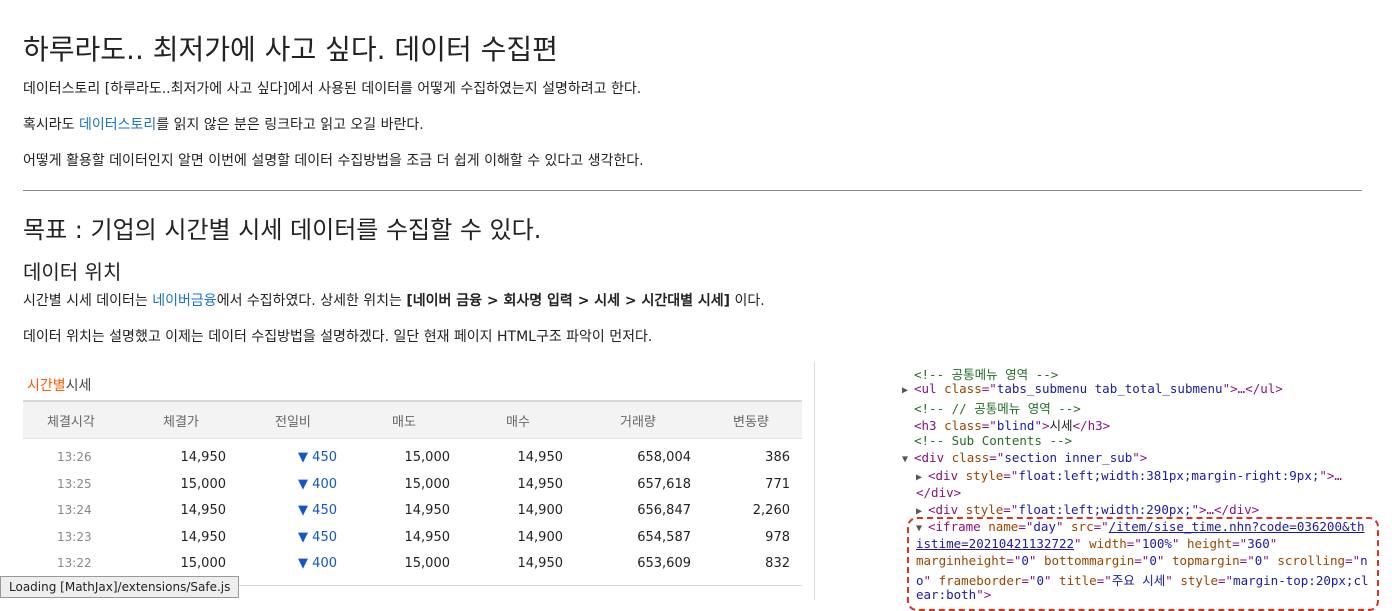 Image resolution: width=1400 pixels, height=611 pixels. I want to click on cell-volume: 654,587, so click(664, 537).